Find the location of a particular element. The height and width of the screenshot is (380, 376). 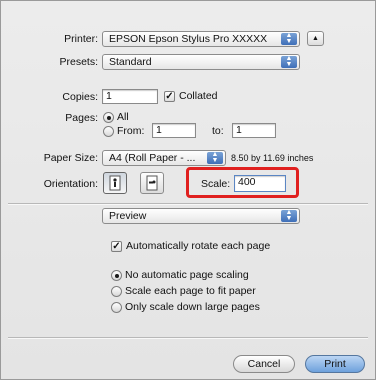

section-popup-value: Preview is located at coordinates (128, 216).